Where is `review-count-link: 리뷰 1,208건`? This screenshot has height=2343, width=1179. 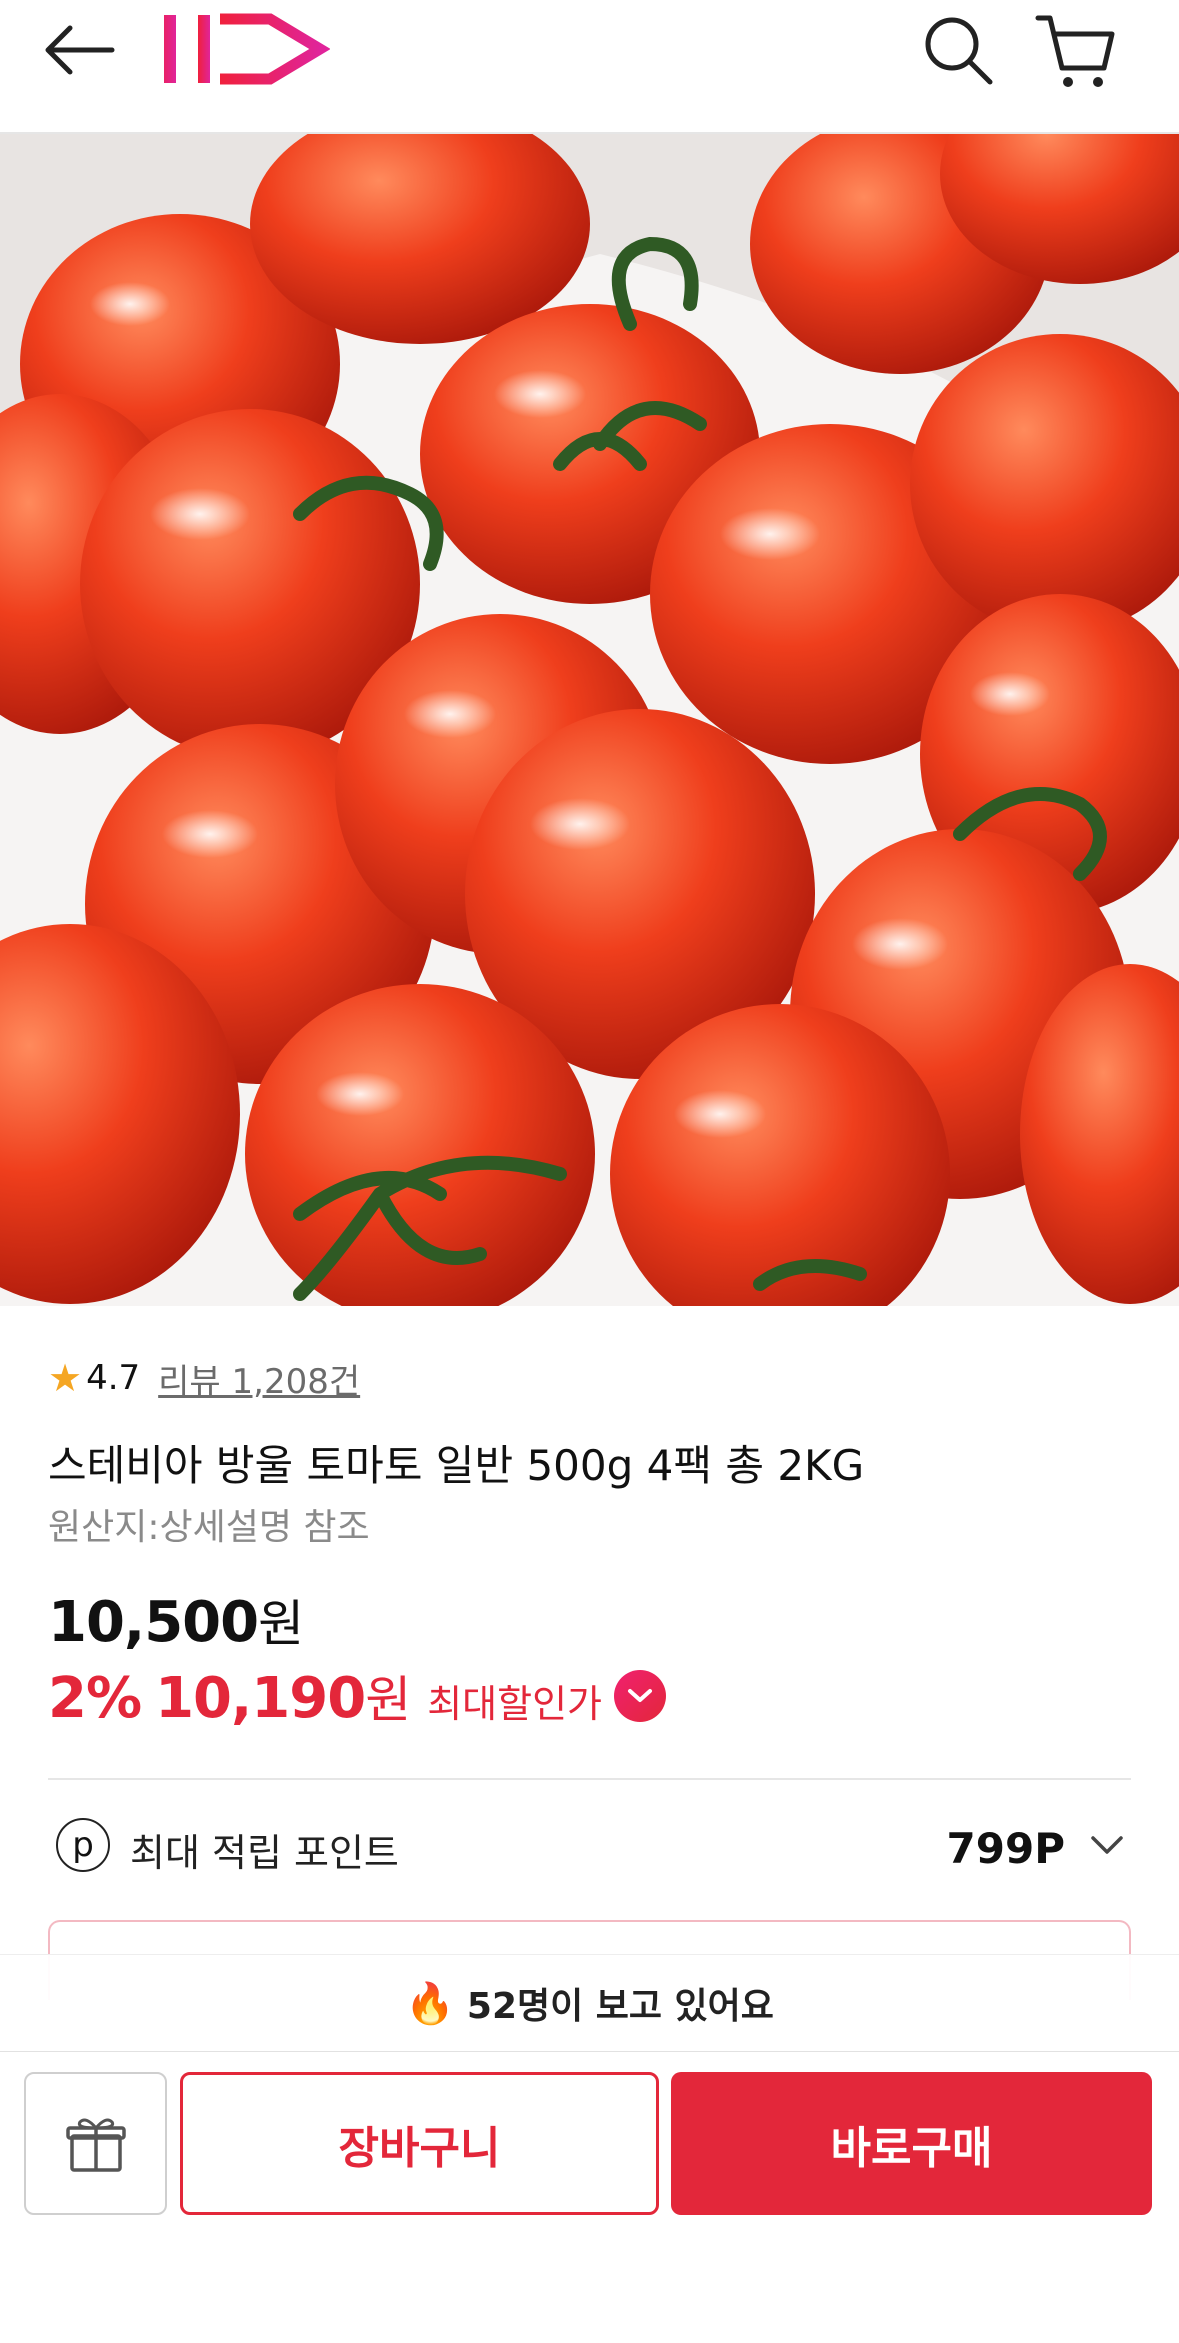 review-count-link: 리뷰 1,208건 is located at coordinates (259, 1378).